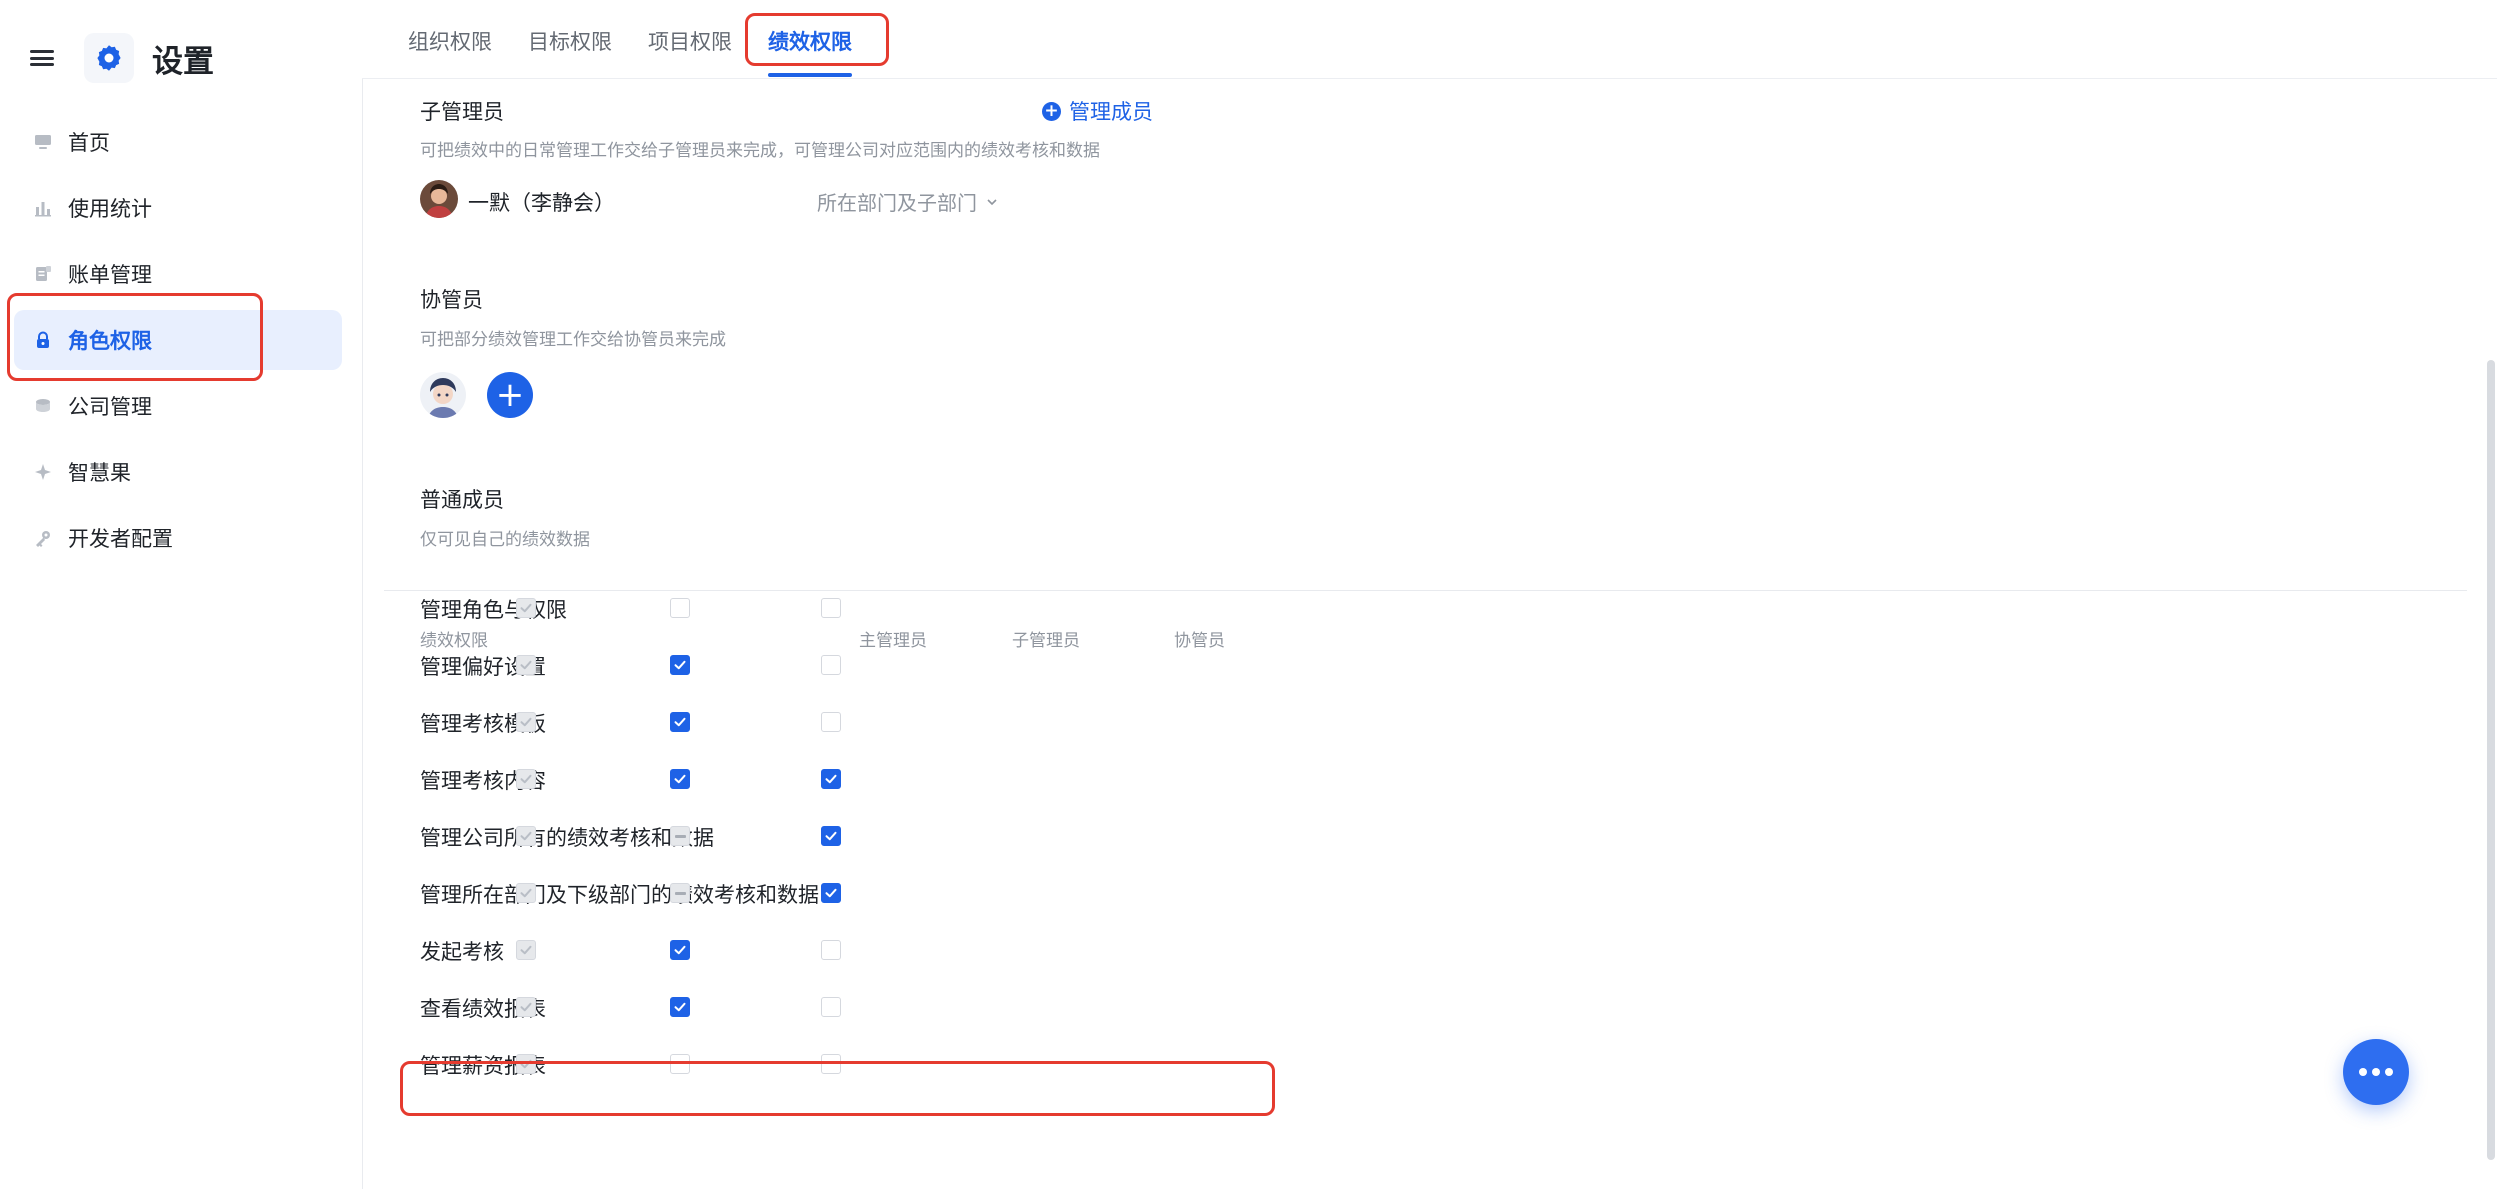 Image resolution: width=2497 pixels, height=1189 pixels. What do you see at coordinates (1111, 112) in the screenshot?
I see `manage-members-label: 管理成员` at bounding box center [1111, 112].